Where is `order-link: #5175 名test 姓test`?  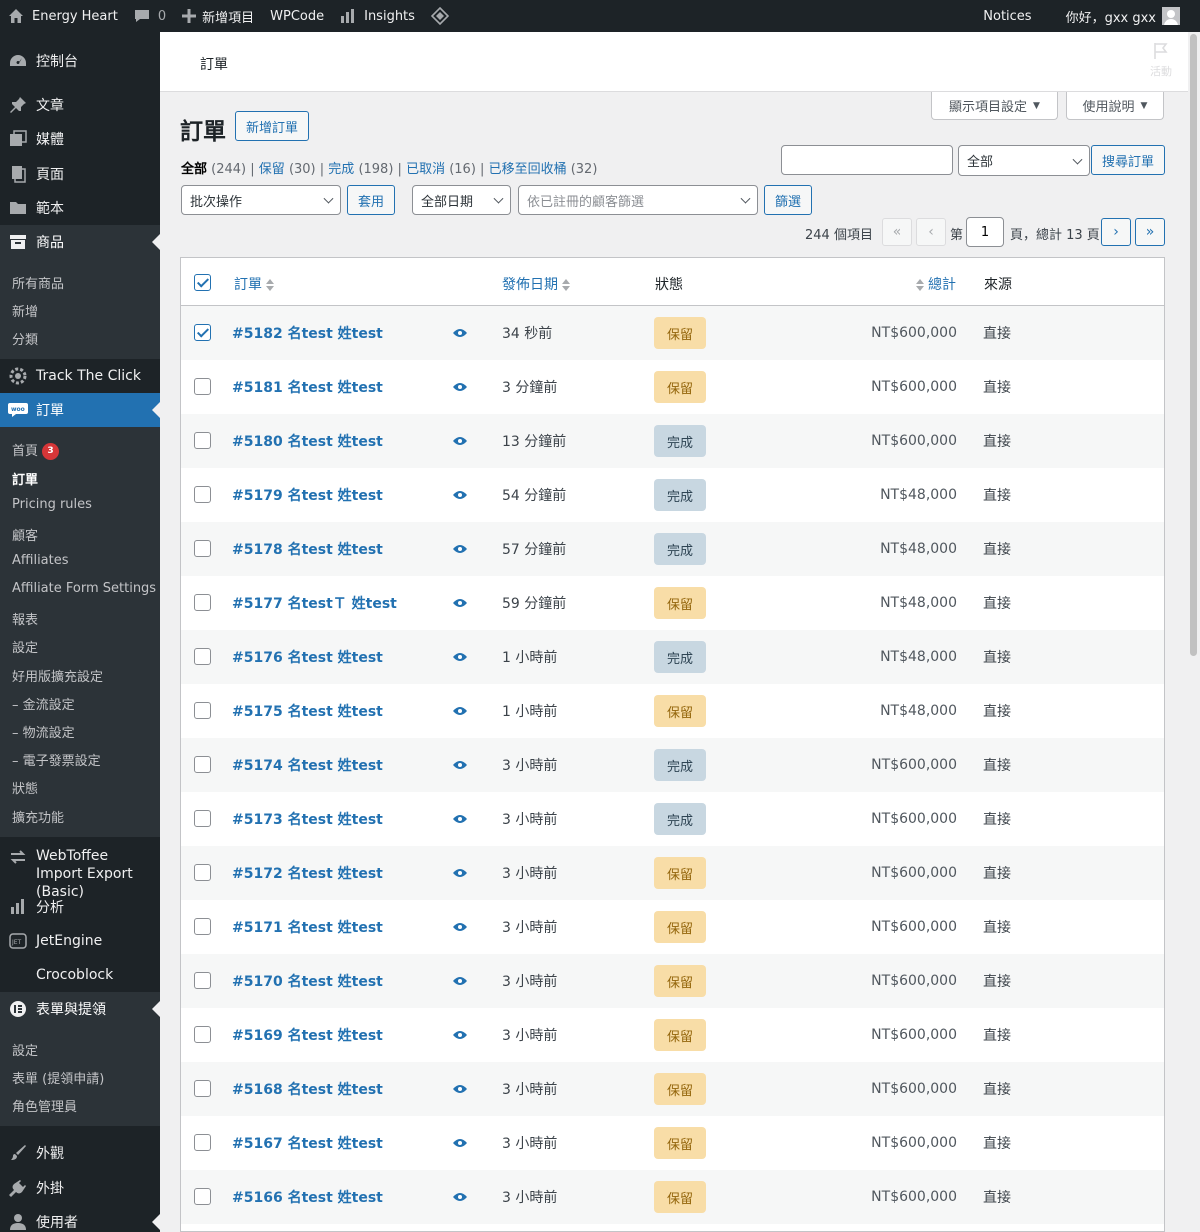 order-link: #5175 名test 姓test is located at coordinates (307, 711).